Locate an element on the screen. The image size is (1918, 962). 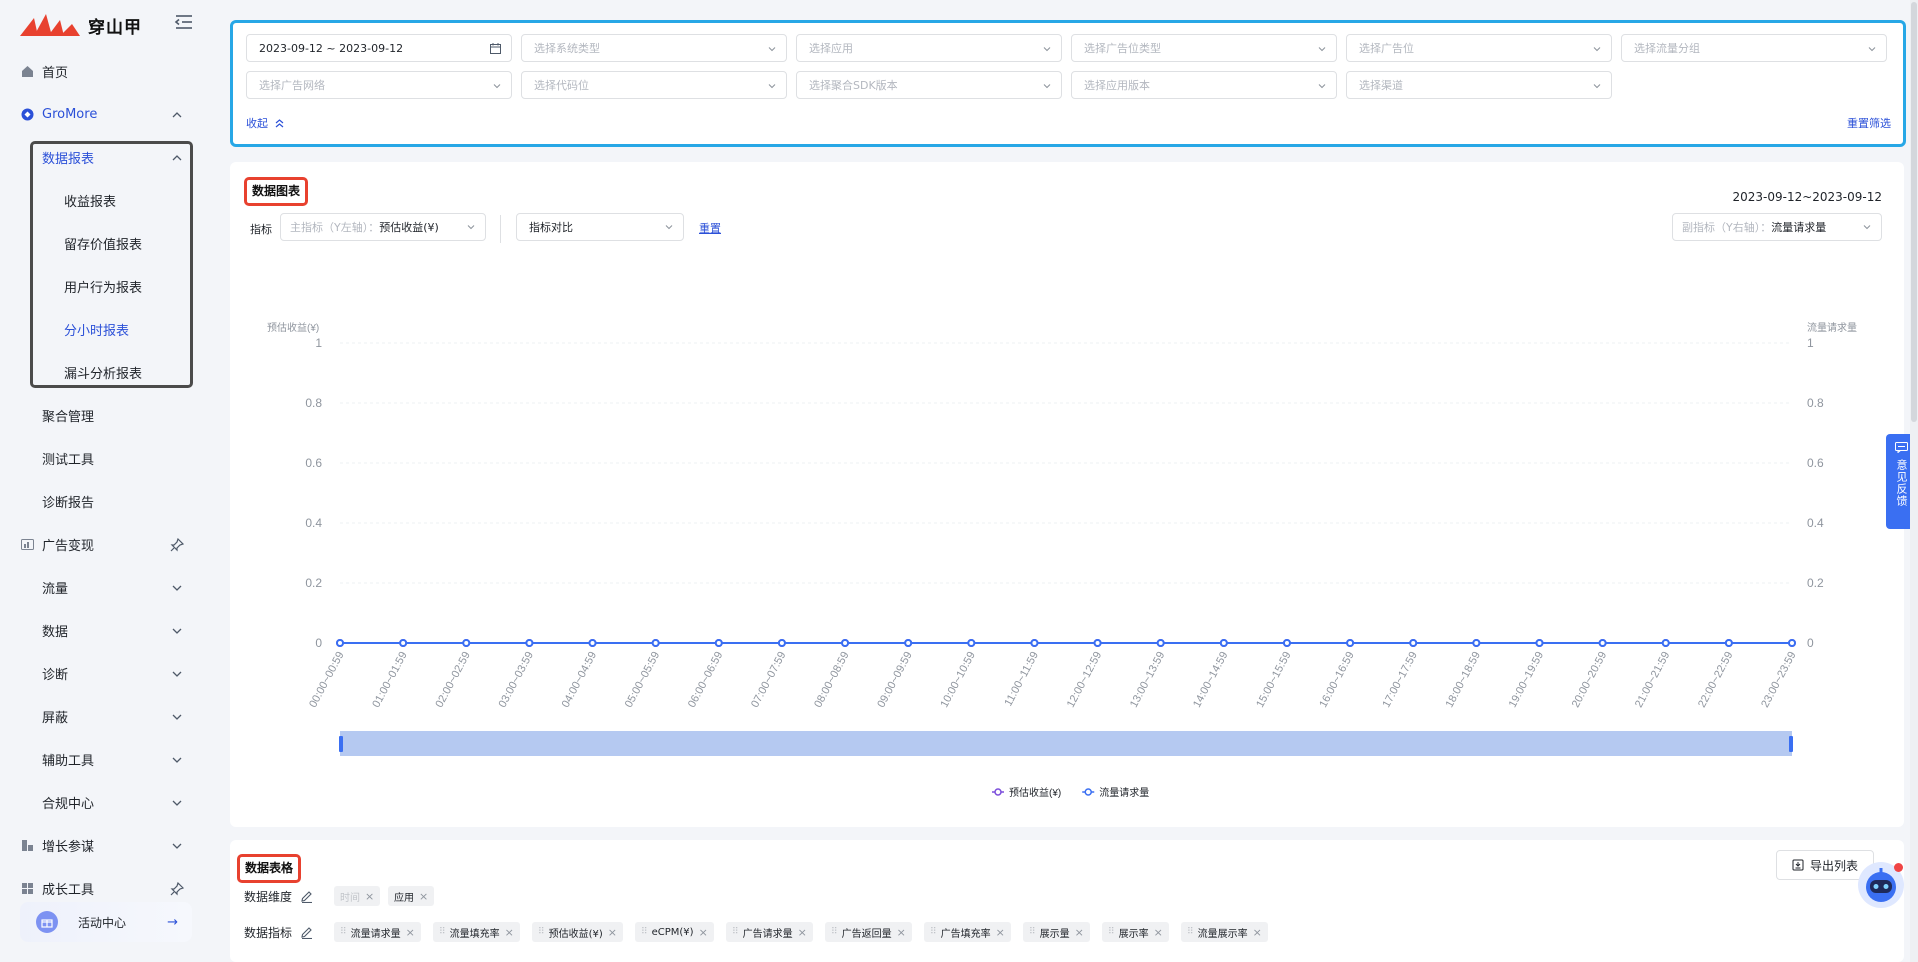
ad-slot-type-select: 选择广告位类型 is located at coordinates (1204, 48).